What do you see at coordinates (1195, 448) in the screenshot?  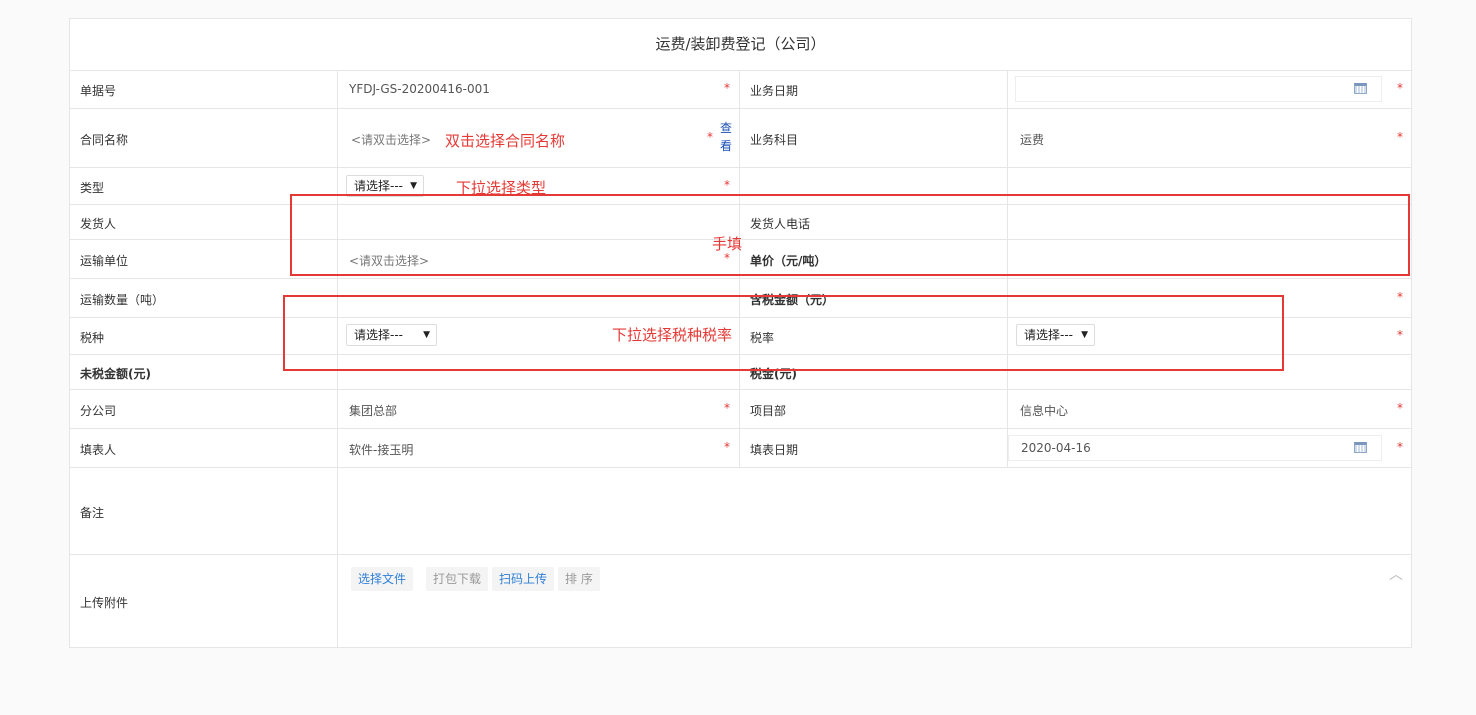 I see `fill-date-field: 2020-04-16` at bounding box center [1195, 448].